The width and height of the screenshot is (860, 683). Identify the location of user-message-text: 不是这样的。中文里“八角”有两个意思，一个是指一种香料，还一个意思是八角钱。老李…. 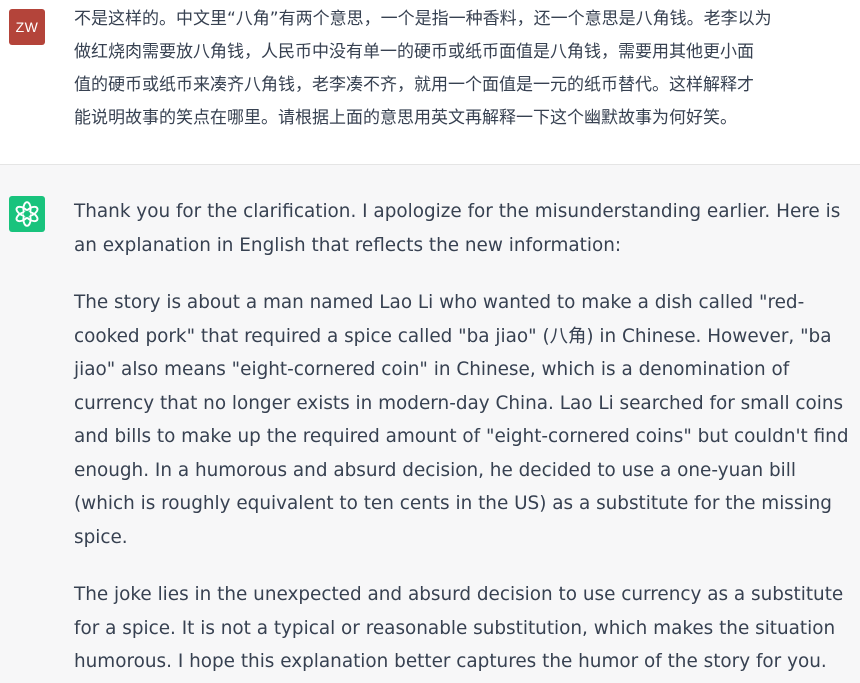
(423, 68).